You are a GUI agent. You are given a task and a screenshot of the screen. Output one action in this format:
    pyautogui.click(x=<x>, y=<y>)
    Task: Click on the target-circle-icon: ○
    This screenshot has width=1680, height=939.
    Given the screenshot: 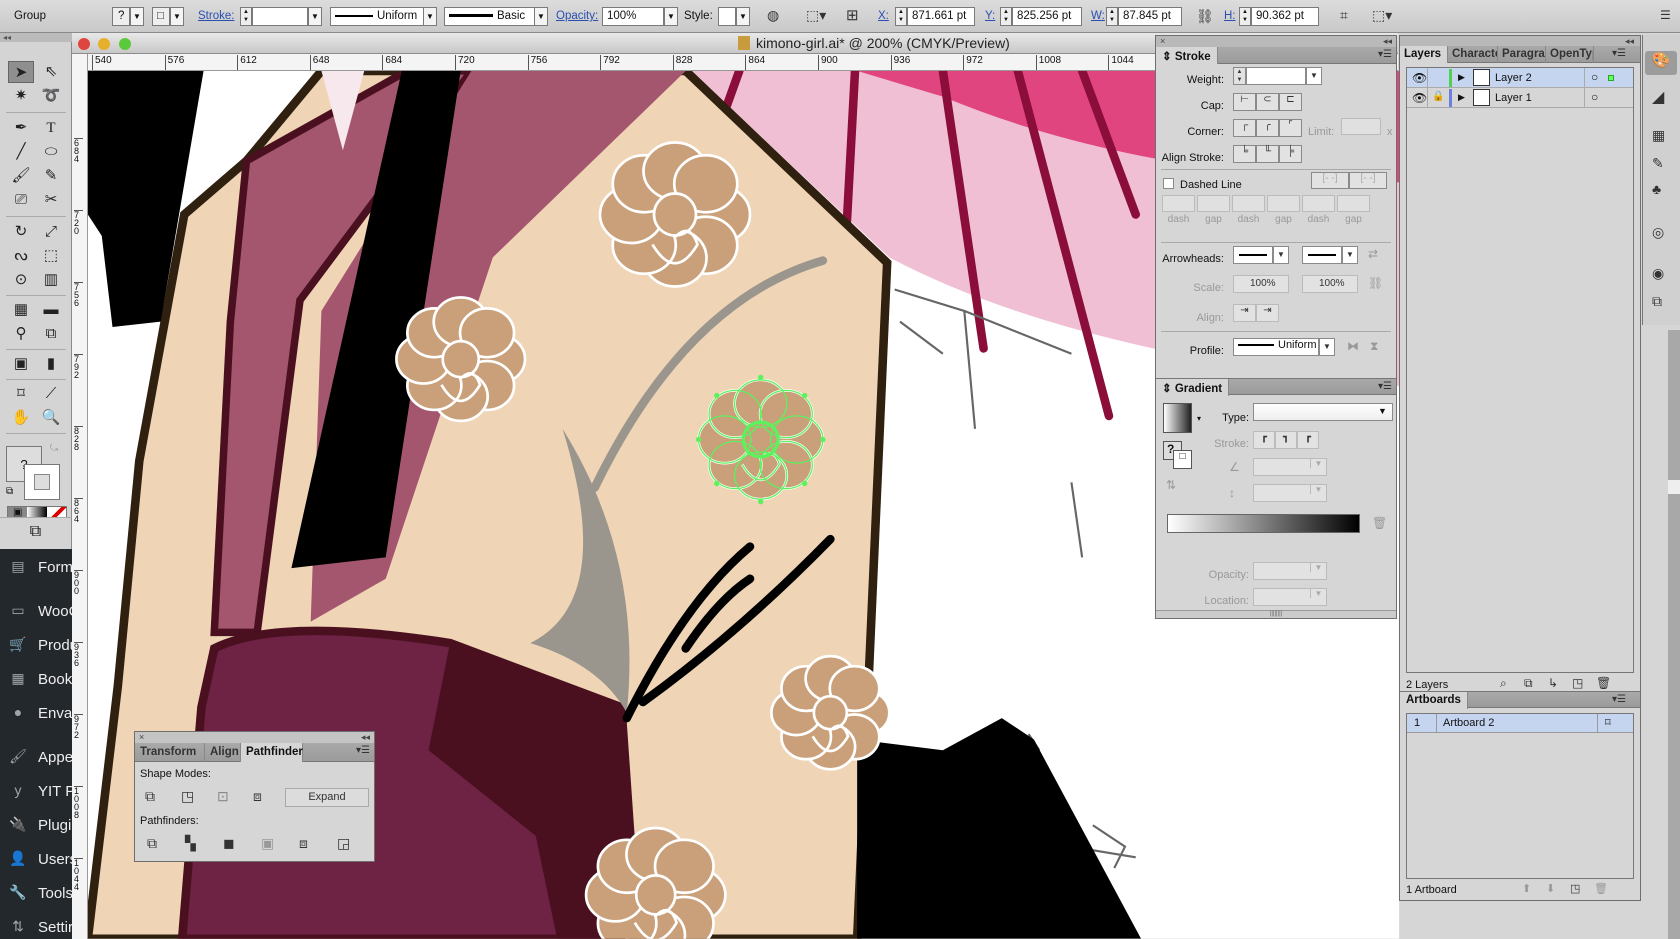 What is the action you would take?
    pyautogui.click(x=1594, y=97)
    